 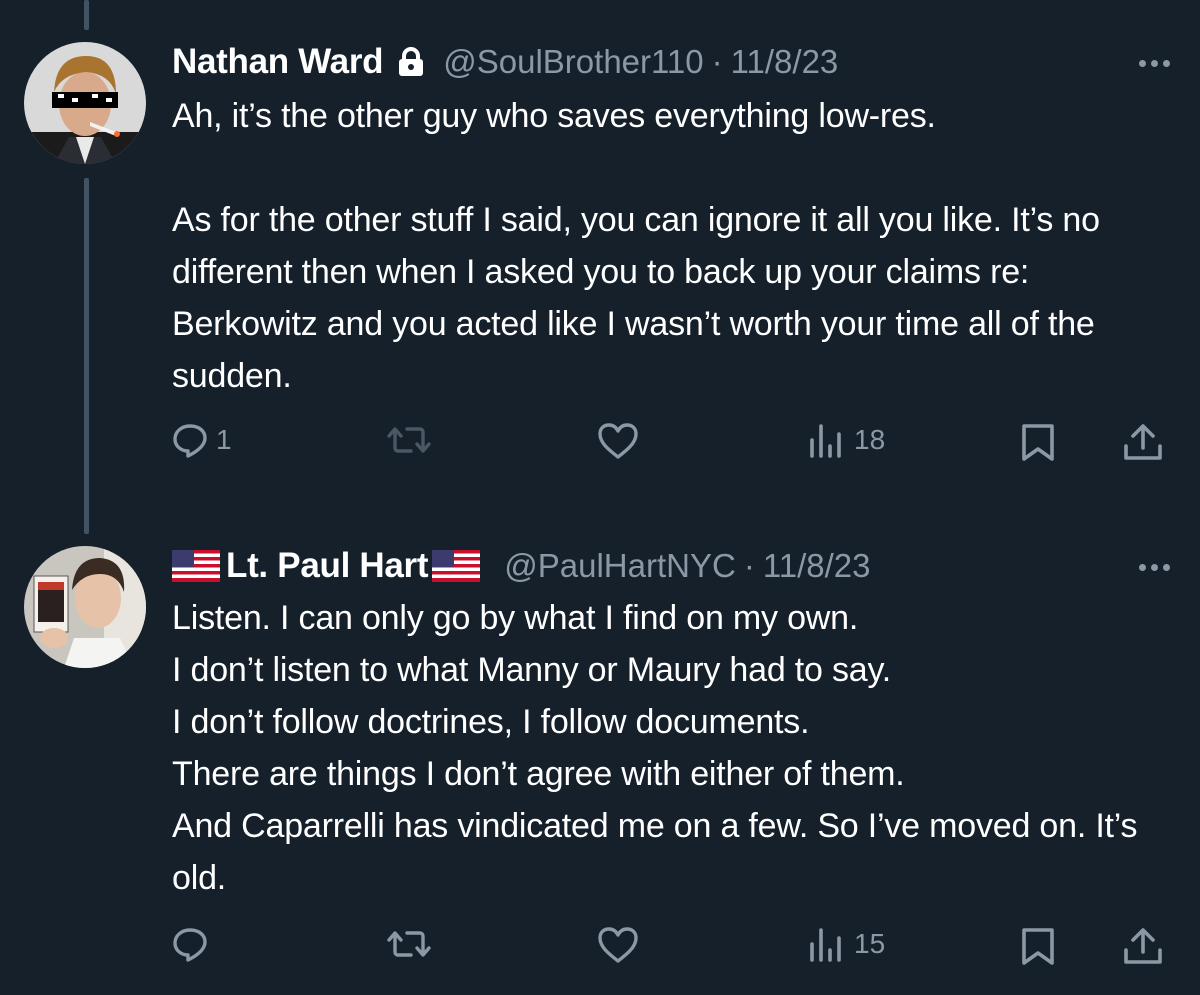 What do you see at coordinates (870, 439) in the screenshot?
I see `views-count: 18` at bounding box center [870, 439].